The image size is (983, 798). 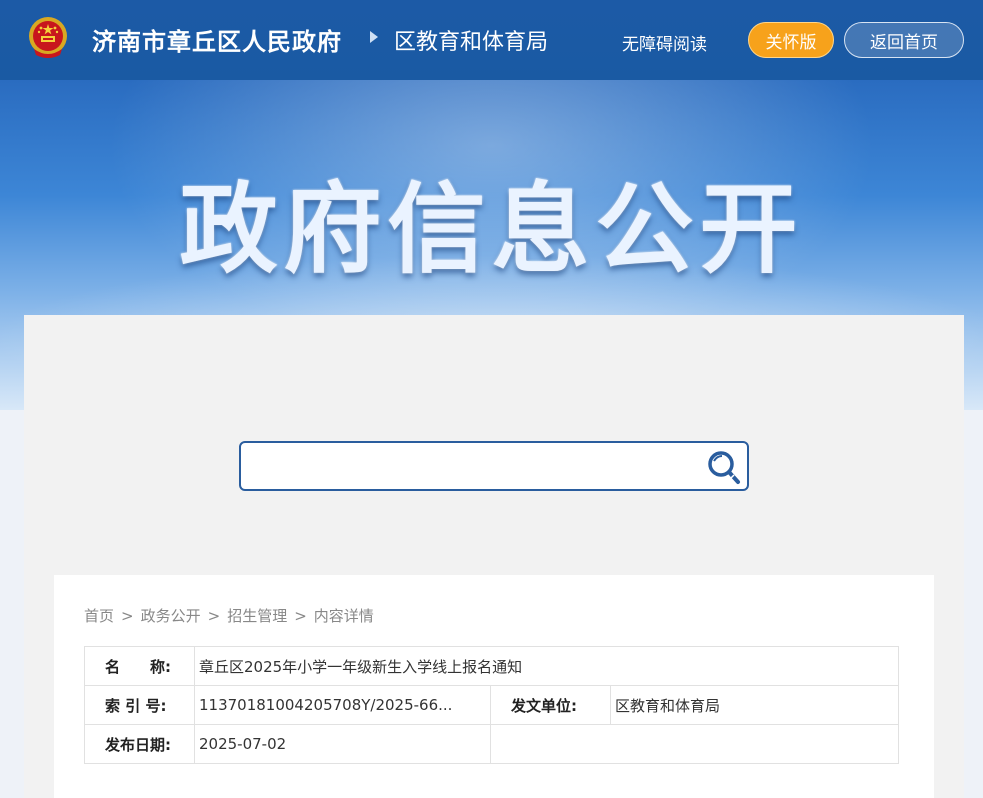 What do you see at coordinates (139, 666) in the screenshot?
I see `name-label: 名 称:` at bounding box center [139, 666].